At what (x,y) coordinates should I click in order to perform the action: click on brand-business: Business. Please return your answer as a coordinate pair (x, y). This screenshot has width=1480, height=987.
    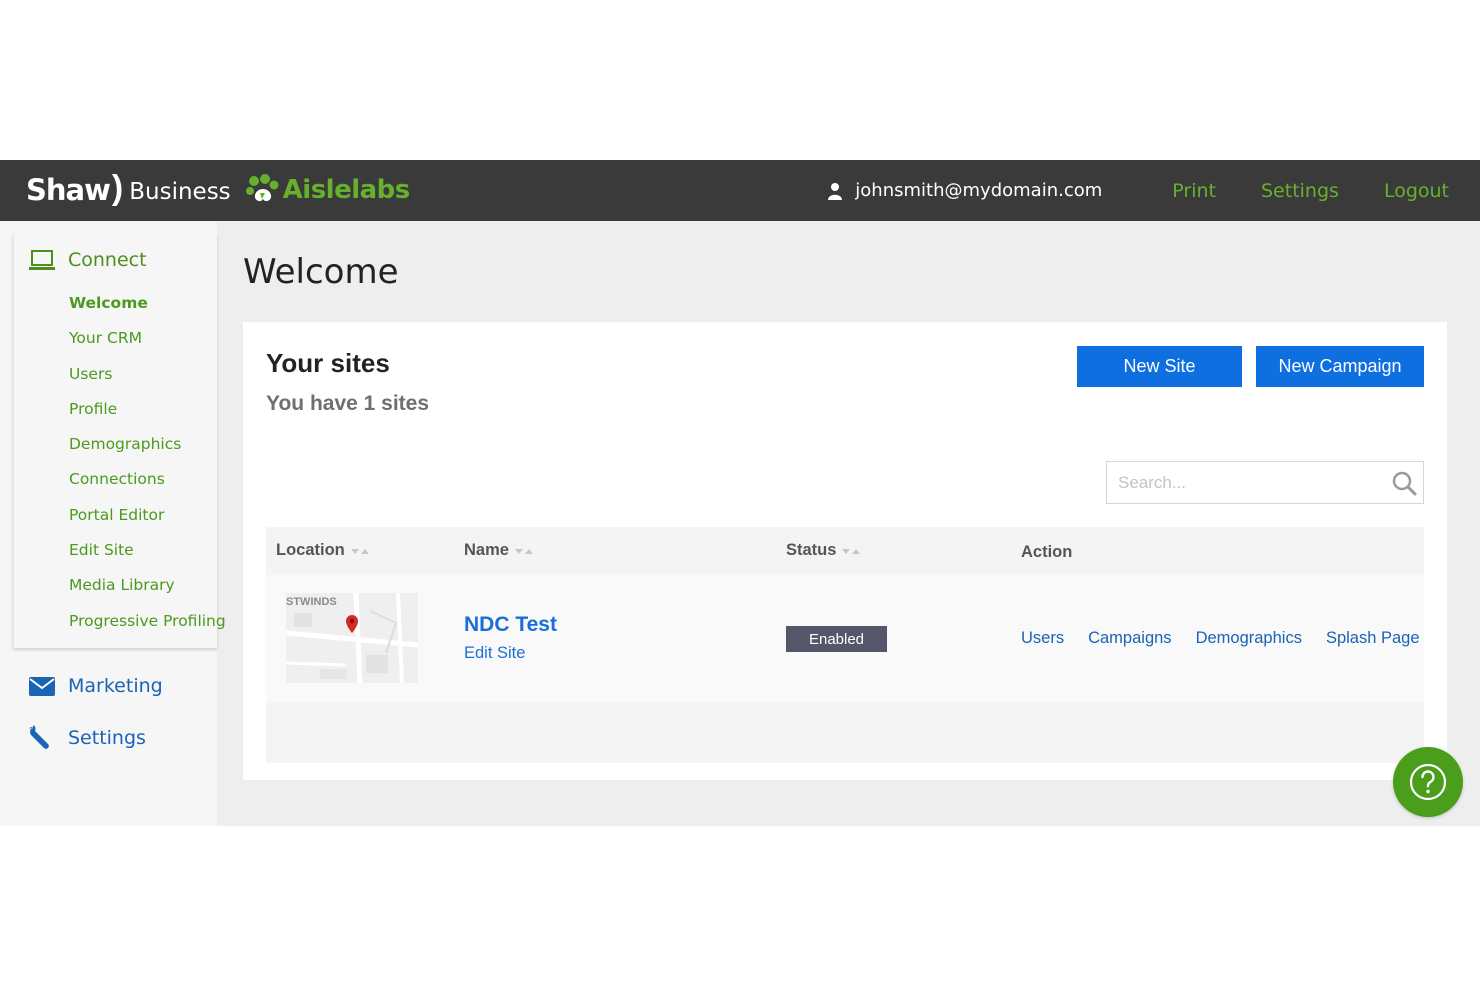
    Looking at the image, I should click on (180, 192).